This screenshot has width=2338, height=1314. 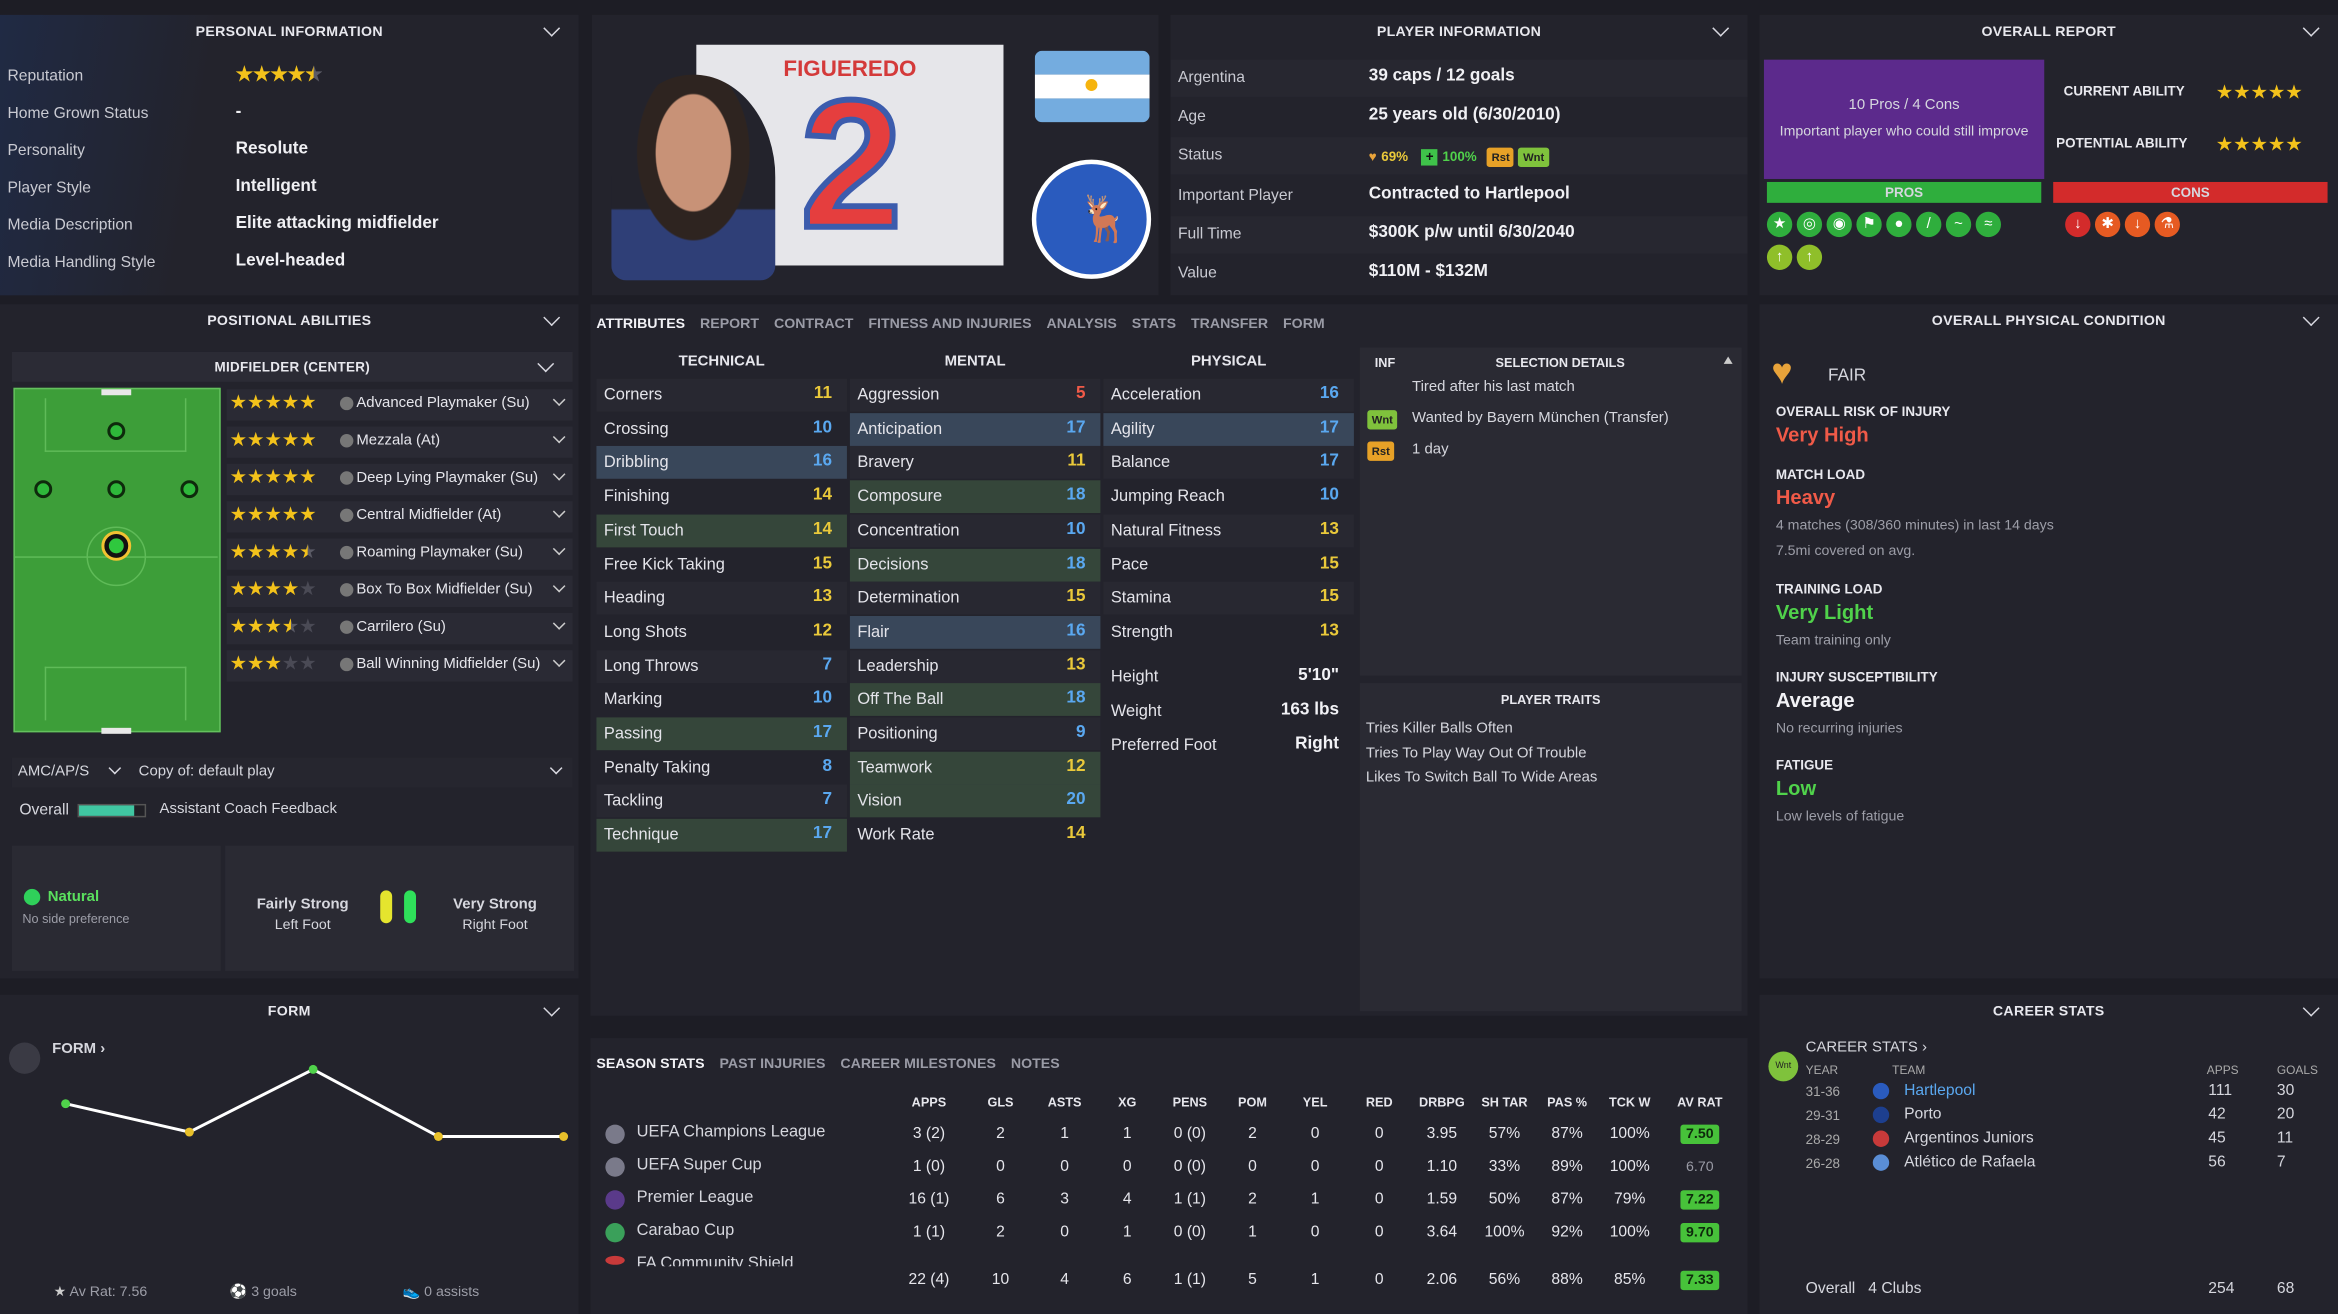 I want to click on pro-icon: ⚑, so click(x=1869, y=224).